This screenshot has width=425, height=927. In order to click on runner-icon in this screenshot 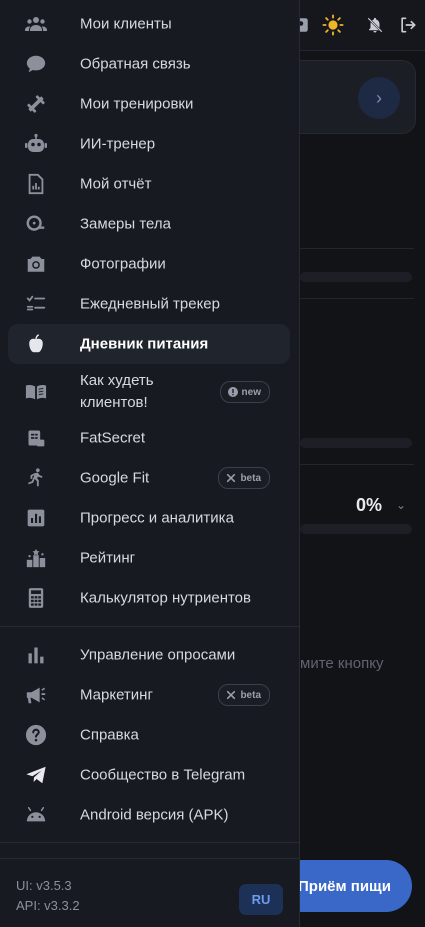, I will do `click(36, 478)`.